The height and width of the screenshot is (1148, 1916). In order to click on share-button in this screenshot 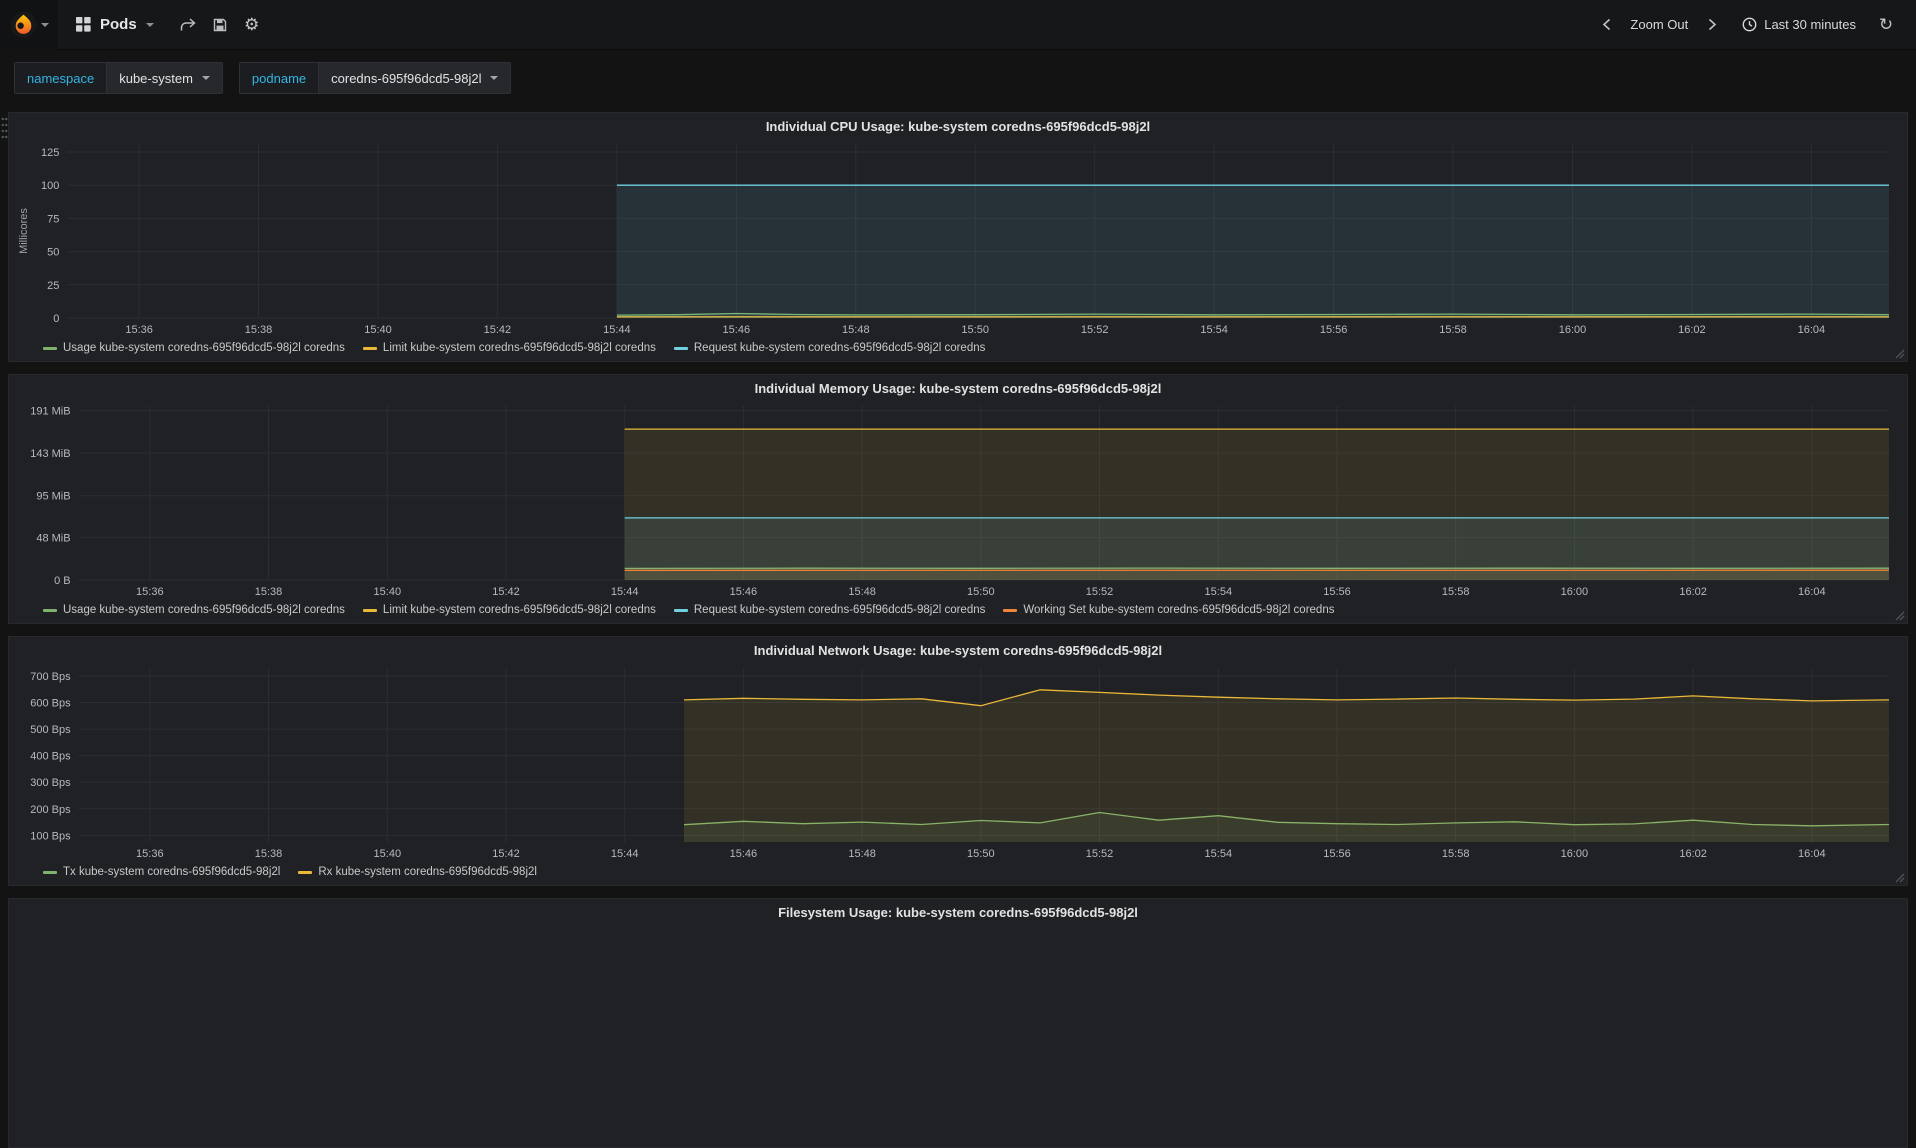, I will do `click(188, 25)`.